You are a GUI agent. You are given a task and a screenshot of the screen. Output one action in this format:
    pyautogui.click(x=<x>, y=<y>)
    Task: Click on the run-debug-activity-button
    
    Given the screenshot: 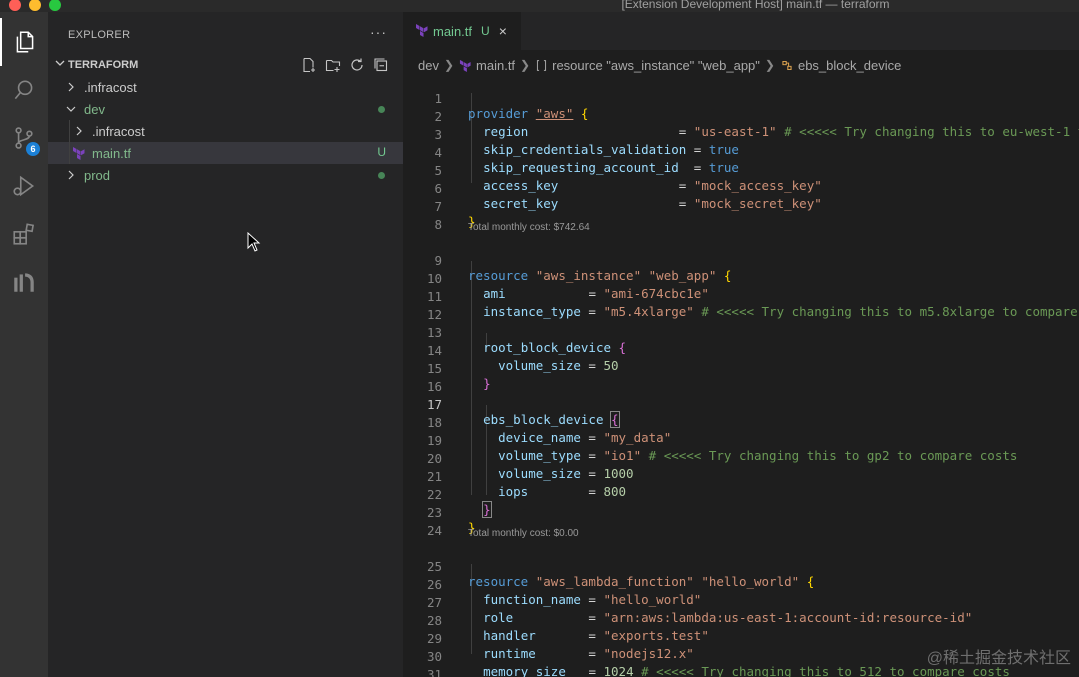 What is the action you would take?
    pyautogui.click(x=24, y=186)
    